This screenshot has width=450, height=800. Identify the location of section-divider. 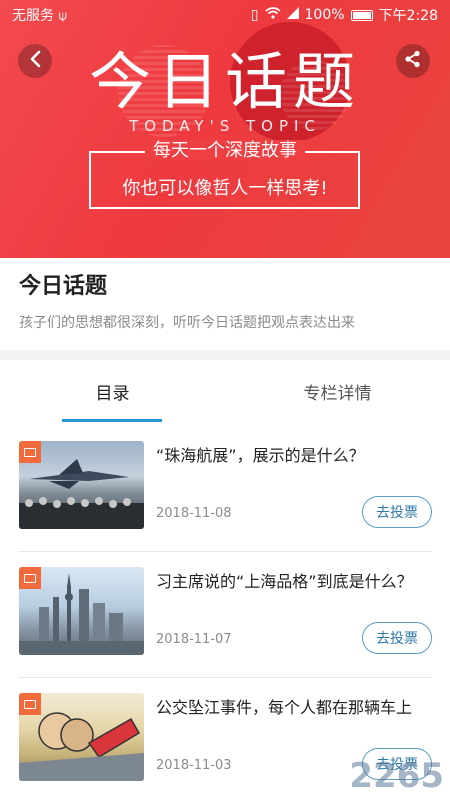
(225, 355).